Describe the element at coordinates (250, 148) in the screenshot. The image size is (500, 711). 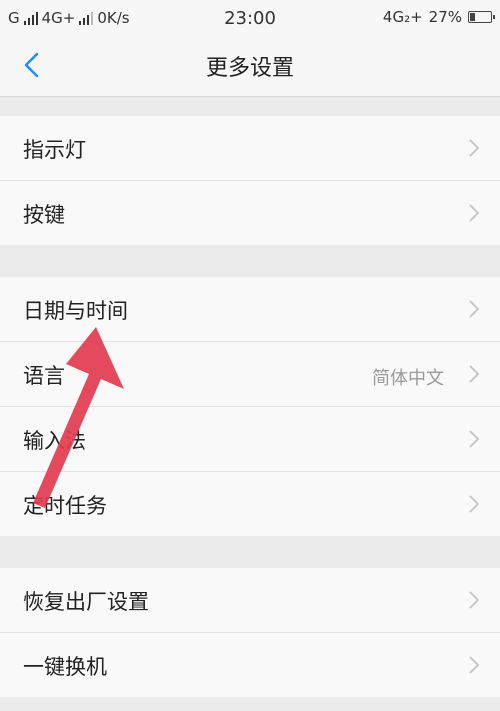
I see `settings-item-indicator-light: 指示灯` at that location.